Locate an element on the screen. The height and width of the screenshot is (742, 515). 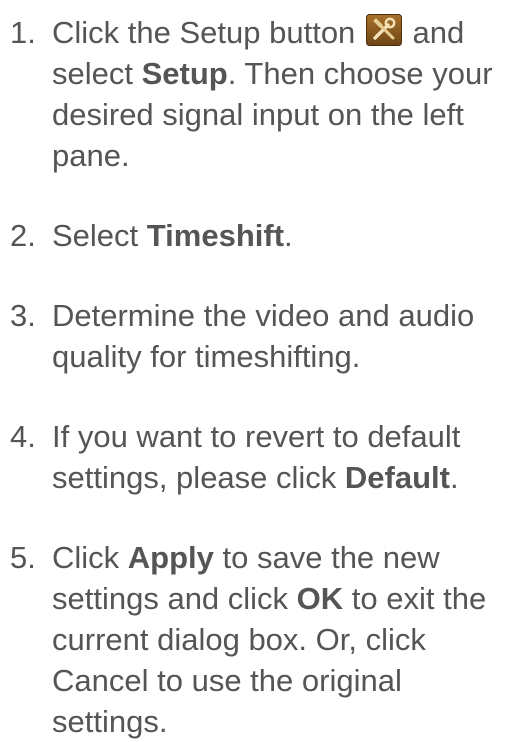
step-number: 2. is located at coordinates (23, 235).